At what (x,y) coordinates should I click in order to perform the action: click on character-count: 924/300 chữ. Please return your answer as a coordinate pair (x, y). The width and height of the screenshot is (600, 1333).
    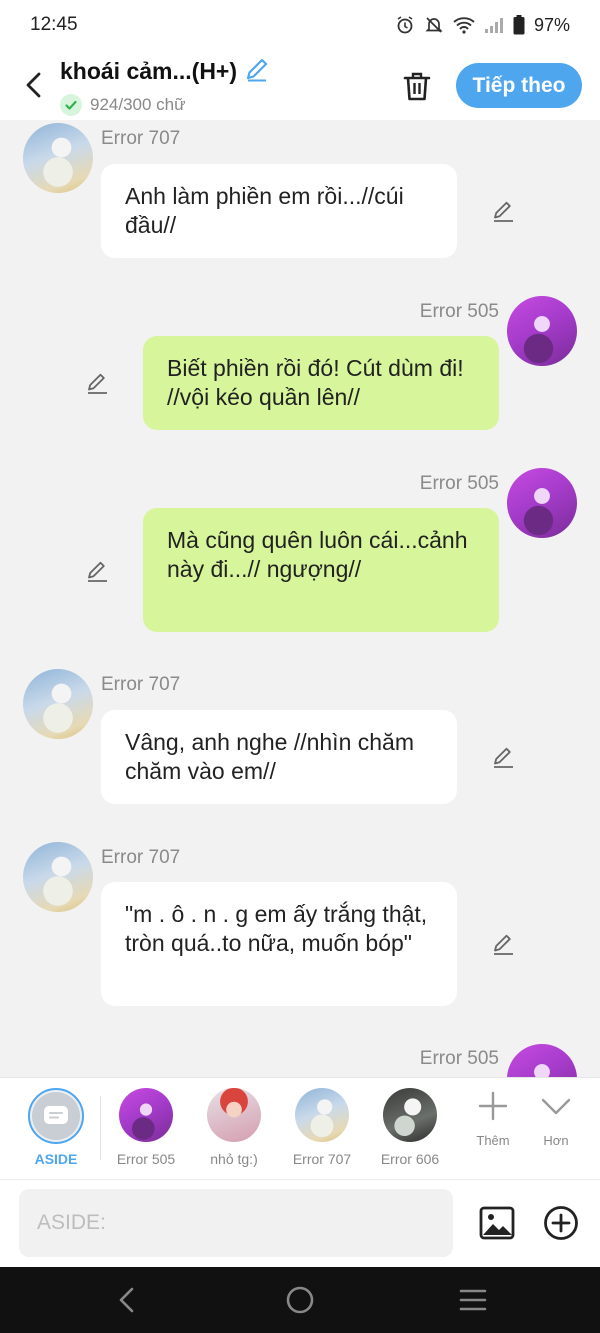
    Looking at the image, I should click on (138, 104).